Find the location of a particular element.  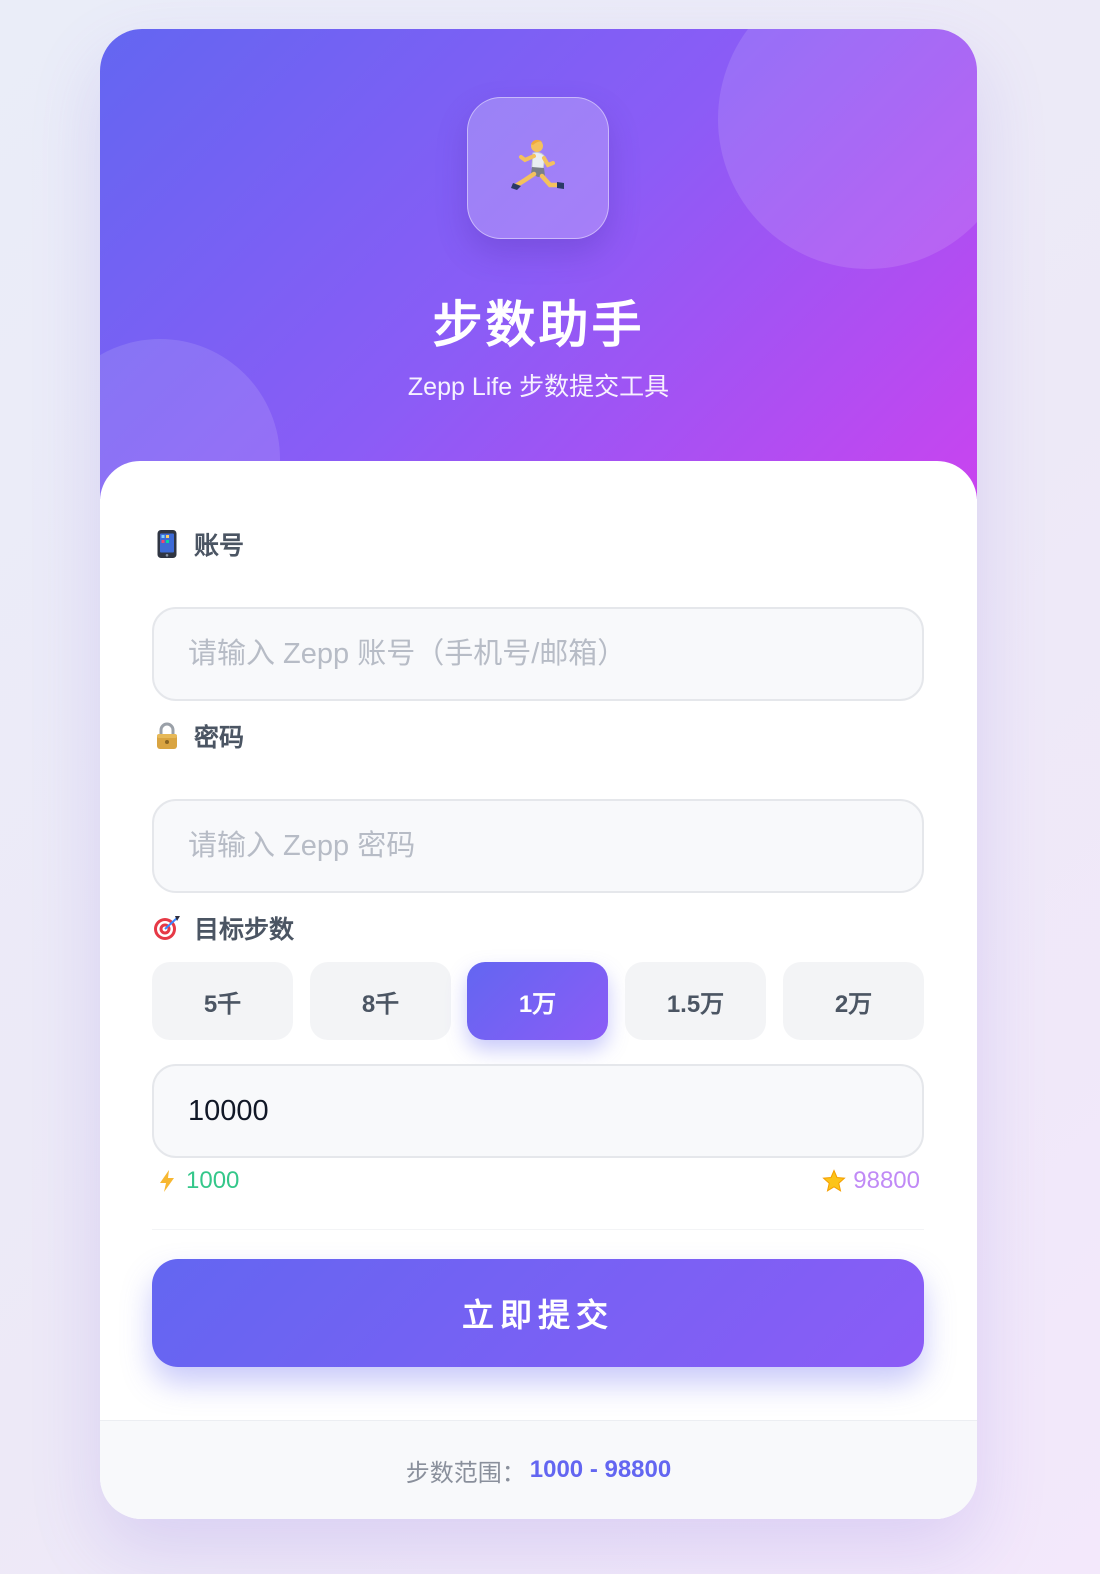

submit-button: 立即提交 is located at coordinates (538, 1313).